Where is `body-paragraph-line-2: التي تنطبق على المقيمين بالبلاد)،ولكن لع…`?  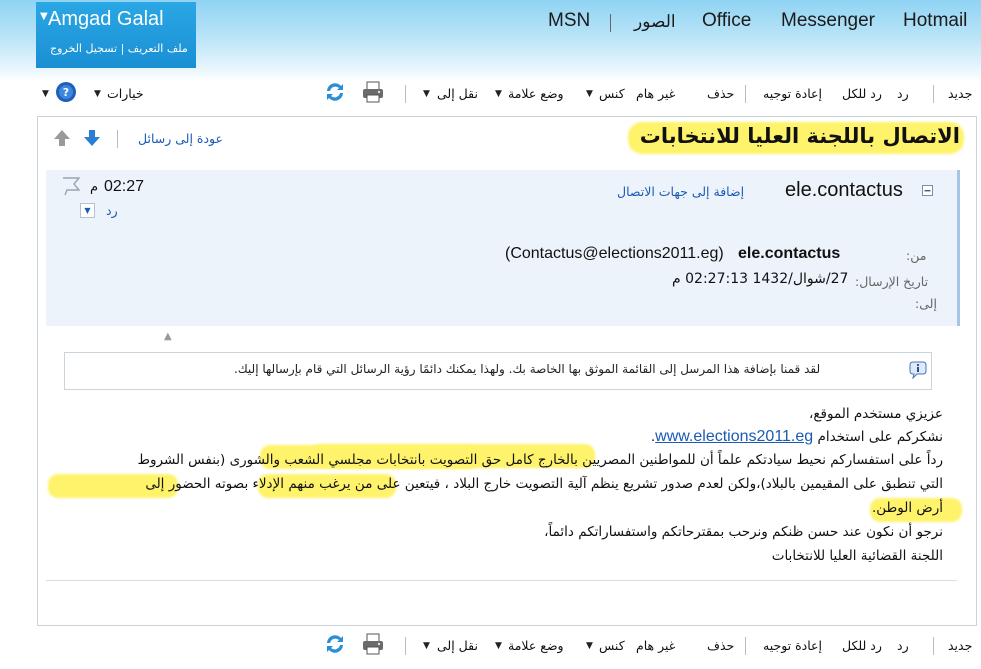
body-paragraph-line-2: التي تنطبق على المقيمين بالبلاد)،ولكن لع… is located at coordinates (544, 484).